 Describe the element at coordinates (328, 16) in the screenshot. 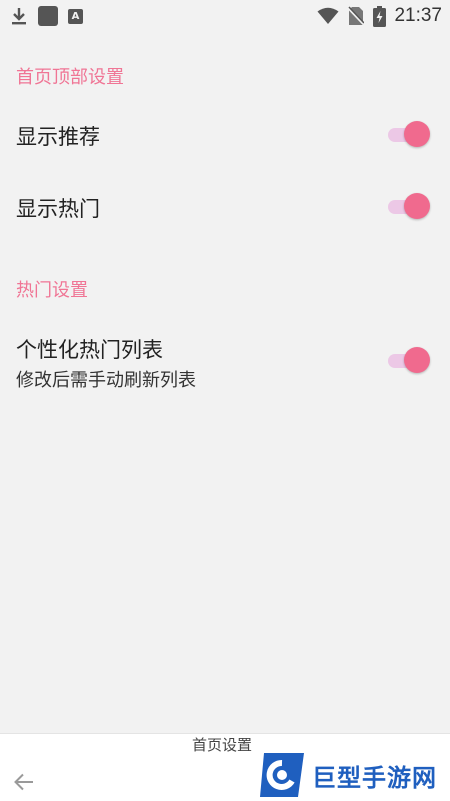

I see `wifi-icon` at that location.